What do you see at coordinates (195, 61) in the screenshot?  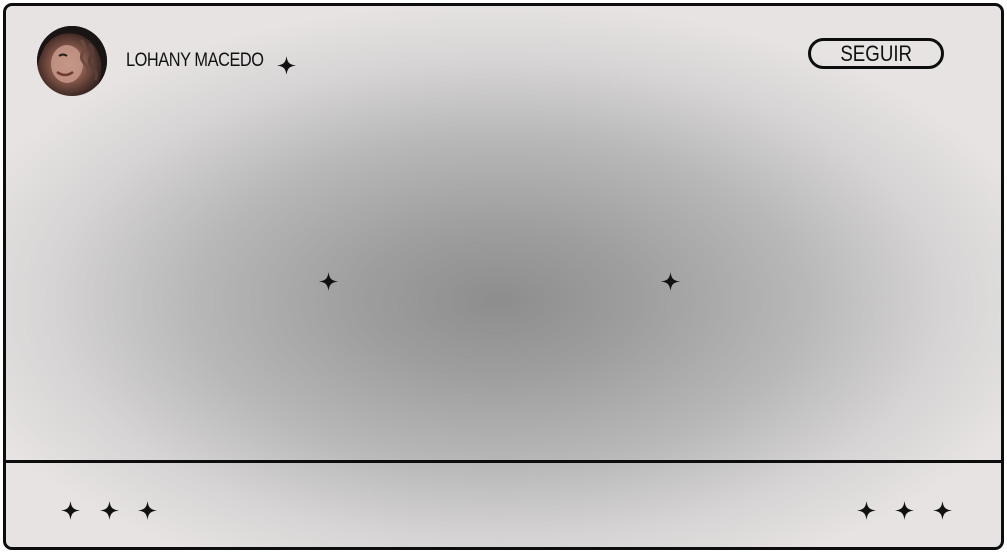 I see `profile-name: LOHANY MACEDO` at bounding box center [195, 61].